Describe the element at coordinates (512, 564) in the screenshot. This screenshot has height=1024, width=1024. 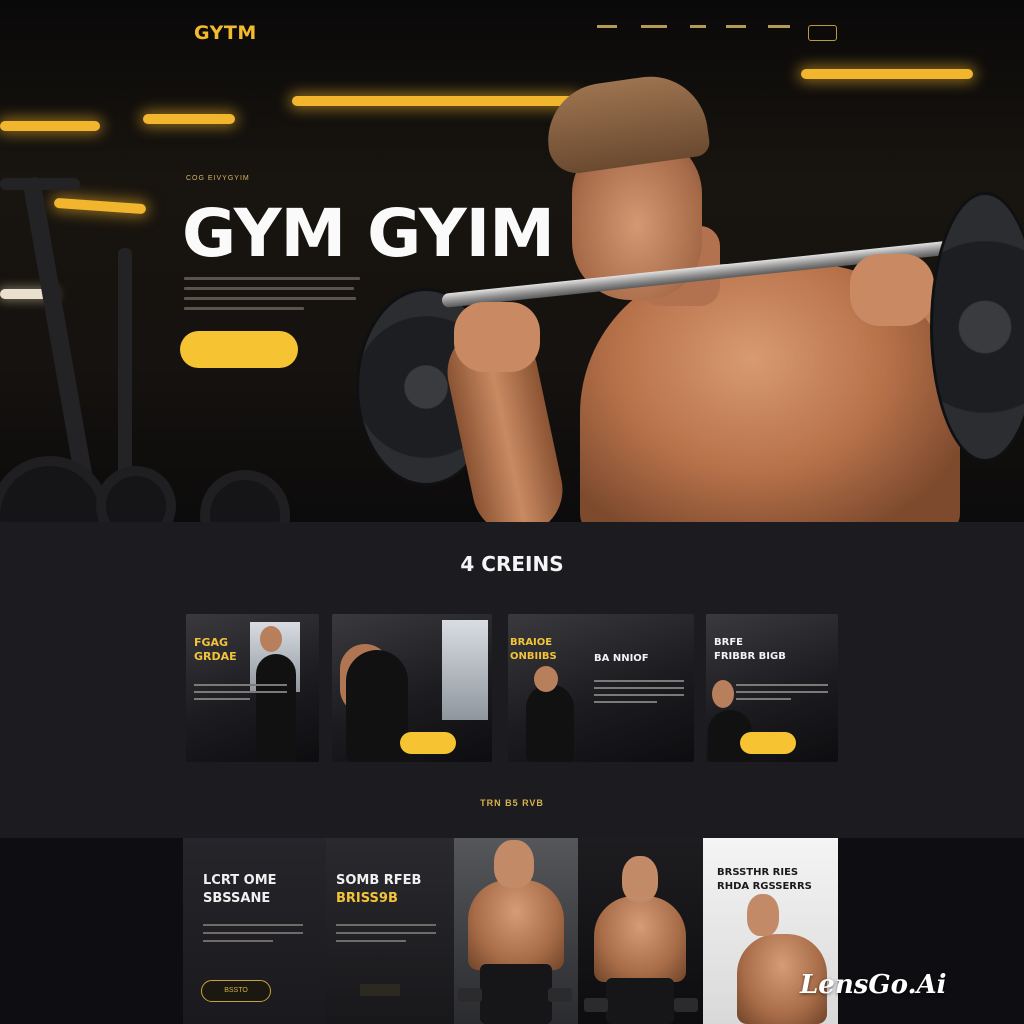
I see `classes-title: 4 CREINS` at that location.